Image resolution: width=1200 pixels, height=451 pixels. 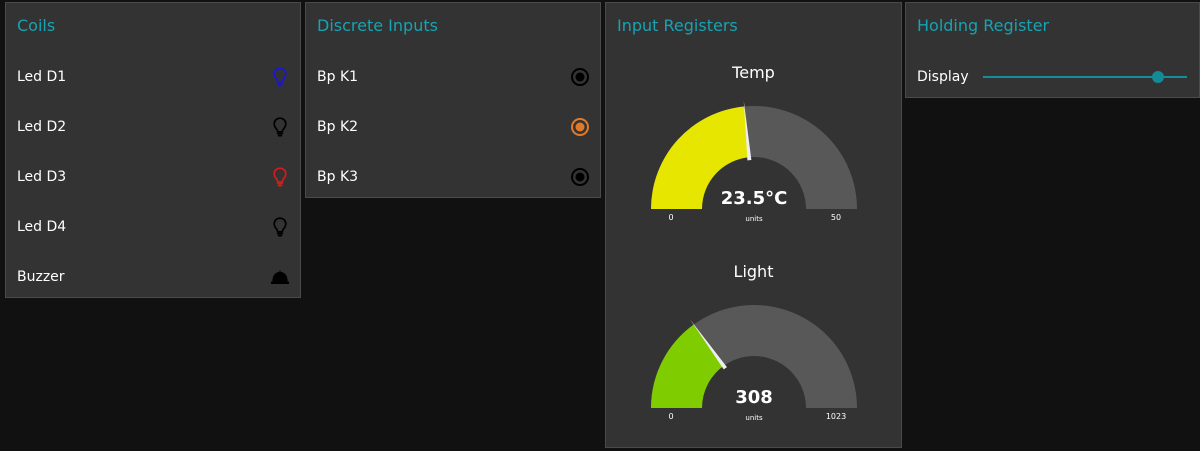 I want to click on gauge-max-label: 1023, so click(x=836, y=416).